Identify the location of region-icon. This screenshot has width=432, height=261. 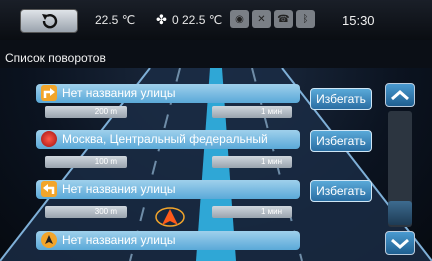
(49, 139).